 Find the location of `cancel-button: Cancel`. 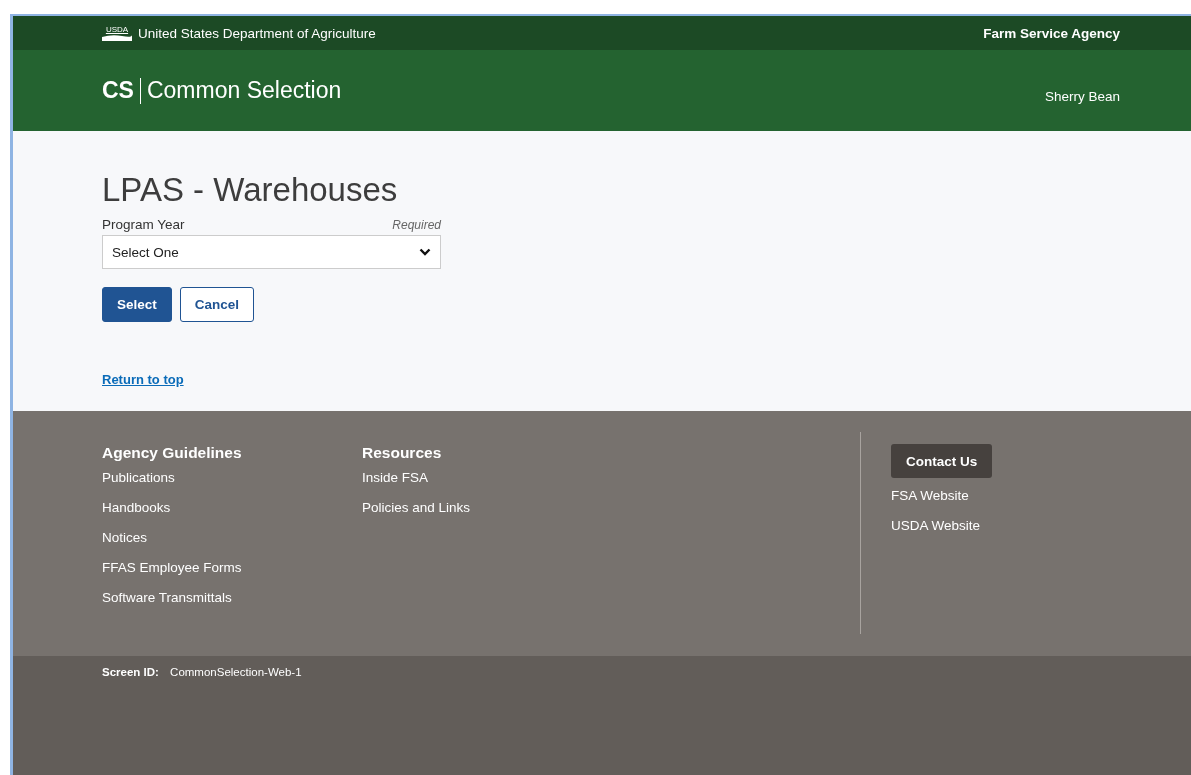

cancel-button: Cancel is located at coordinates (217, 304).